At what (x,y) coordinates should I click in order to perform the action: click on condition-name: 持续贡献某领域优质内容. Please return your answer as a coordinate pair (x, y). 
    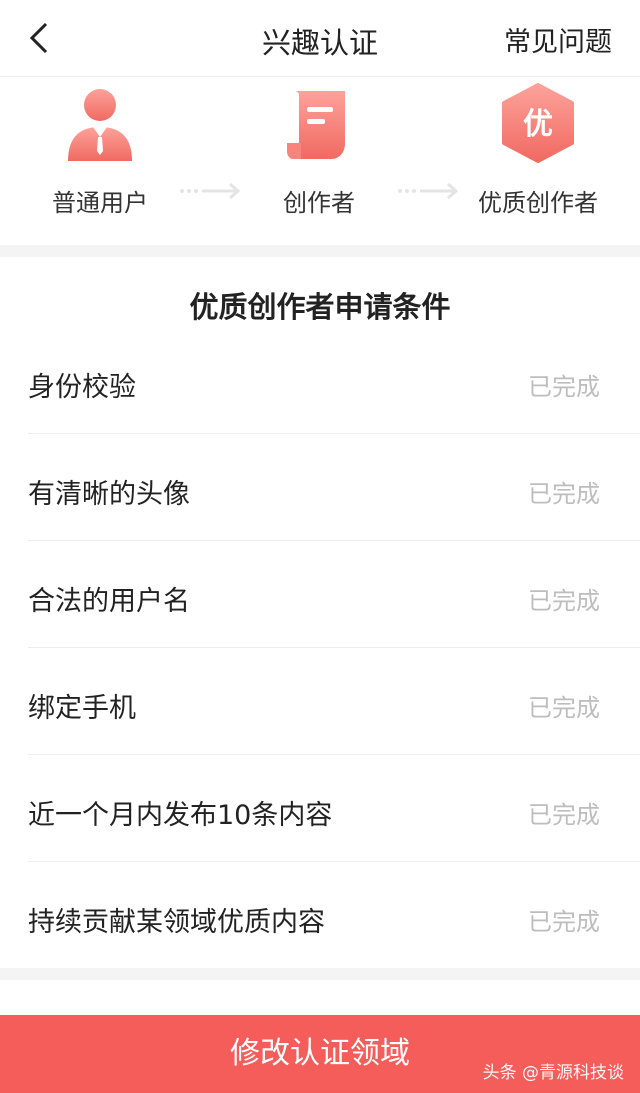
    Looking at the image, I should click on (176, 922).